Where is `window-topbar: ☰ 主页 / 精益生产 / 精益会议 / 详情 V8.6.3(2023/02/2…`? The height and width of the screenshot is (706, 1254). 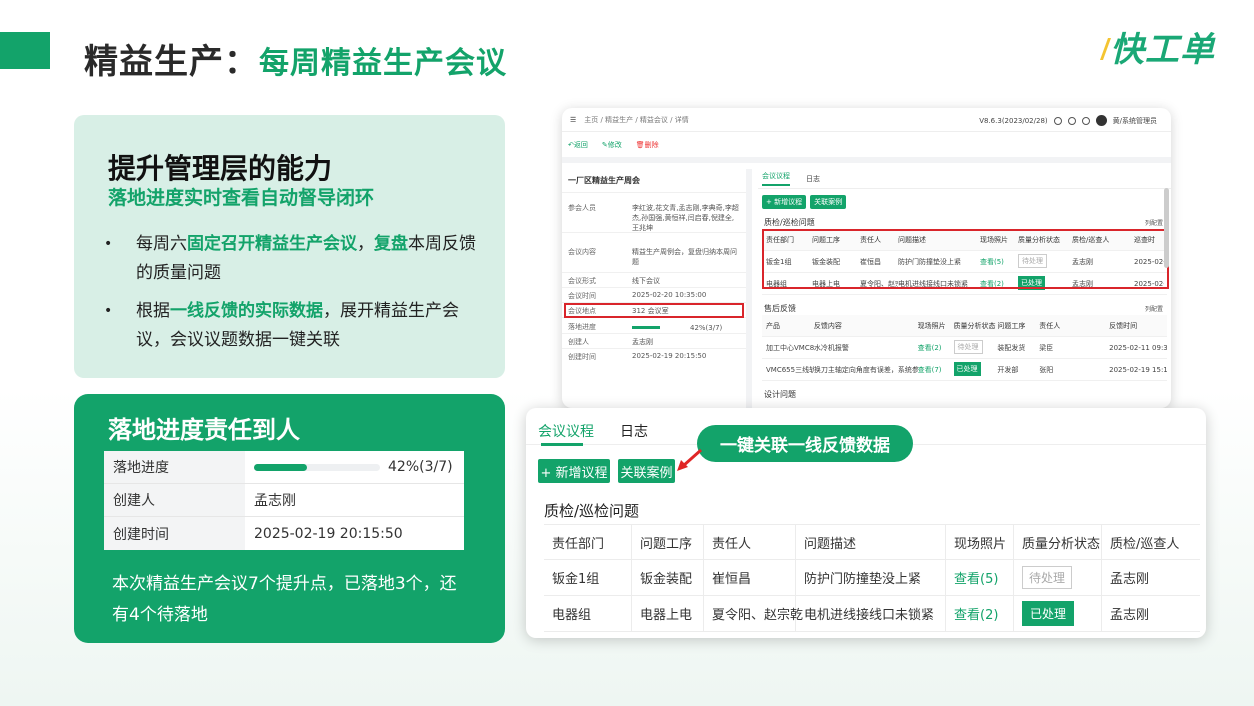
window-topbar: ☰ 主页 / 精益生产 / 精益会议 / 详情 V8.6.3(2023/02/2… is located at coordinates (866, 120).